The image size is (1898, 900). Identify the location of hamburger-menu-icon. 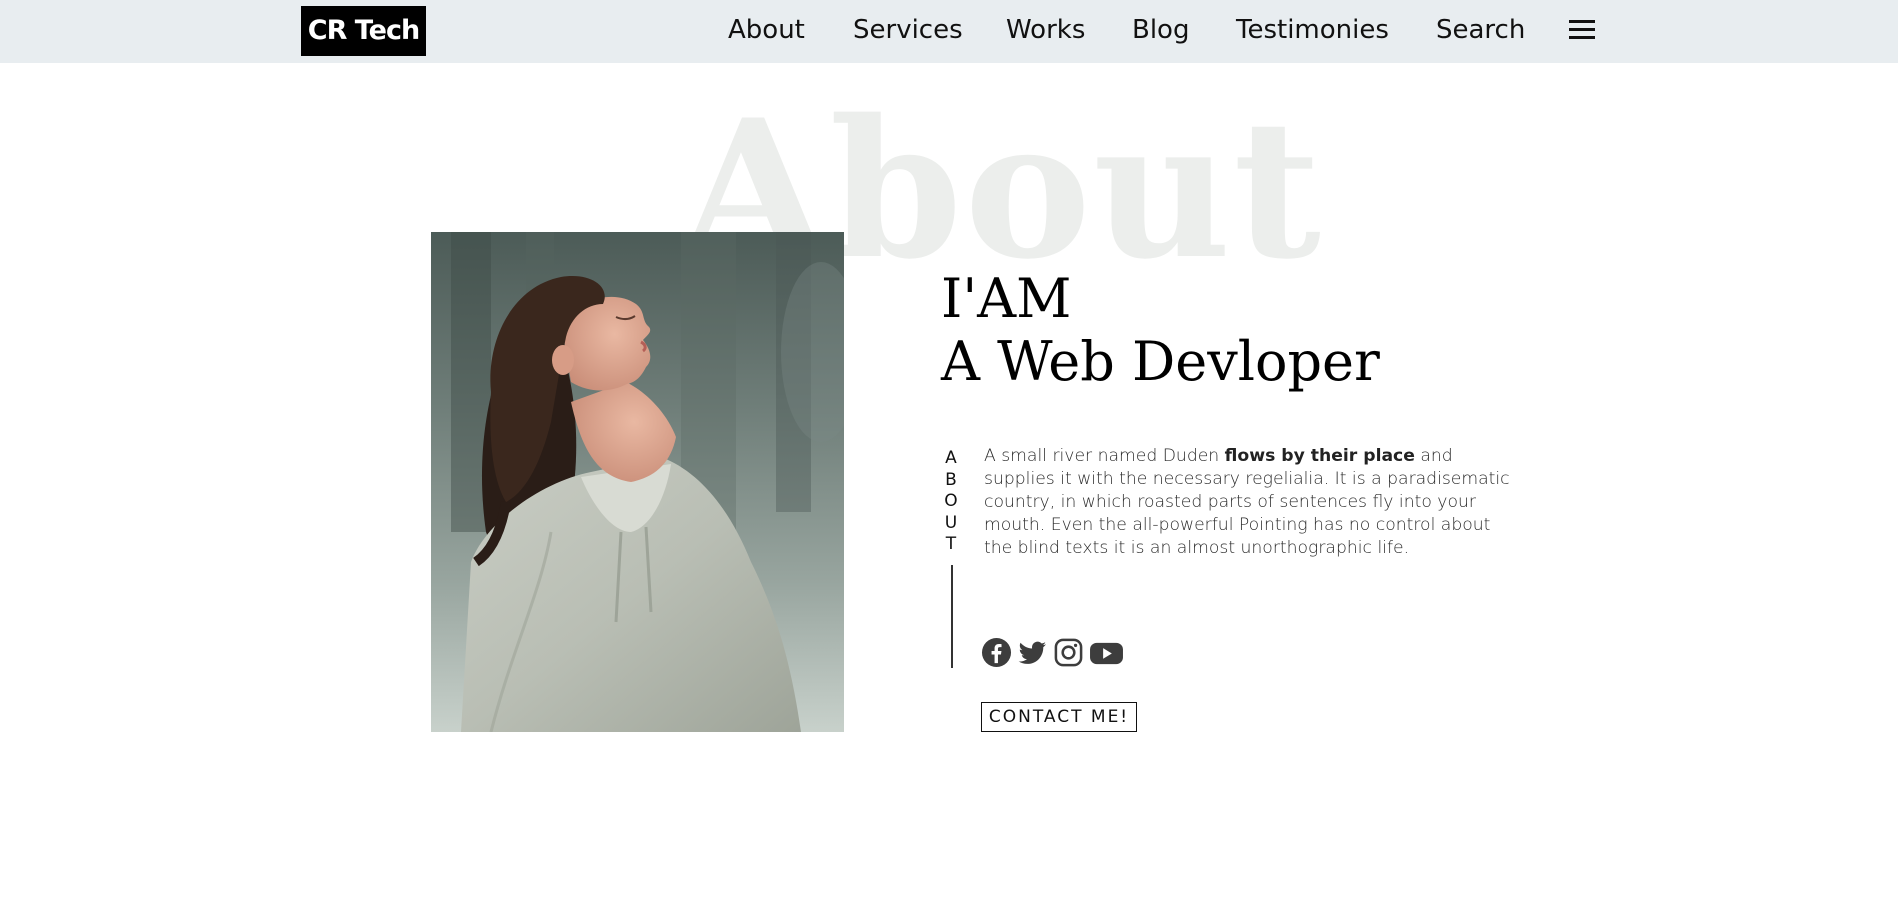
(1582, 30).